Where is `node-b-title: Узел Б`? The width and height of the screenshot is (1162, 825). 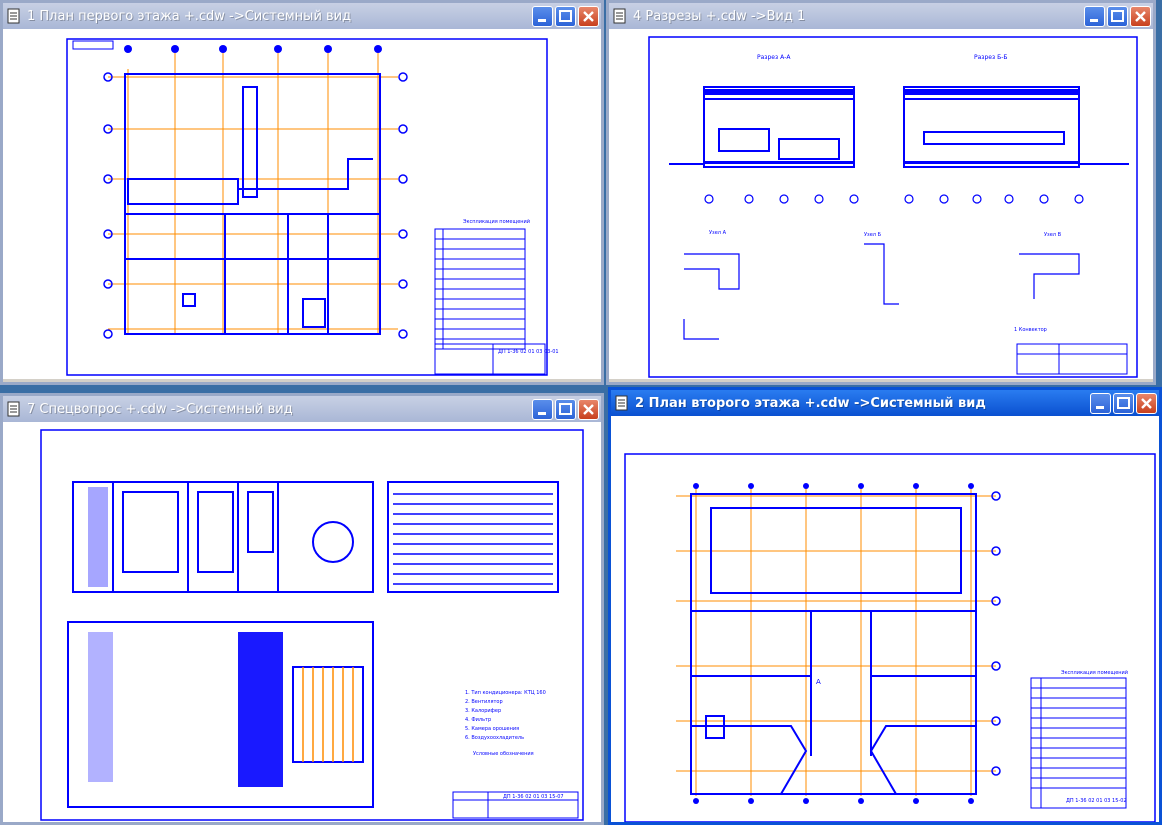
node-b-title: Узел Б is located at coordinates (873, 235).